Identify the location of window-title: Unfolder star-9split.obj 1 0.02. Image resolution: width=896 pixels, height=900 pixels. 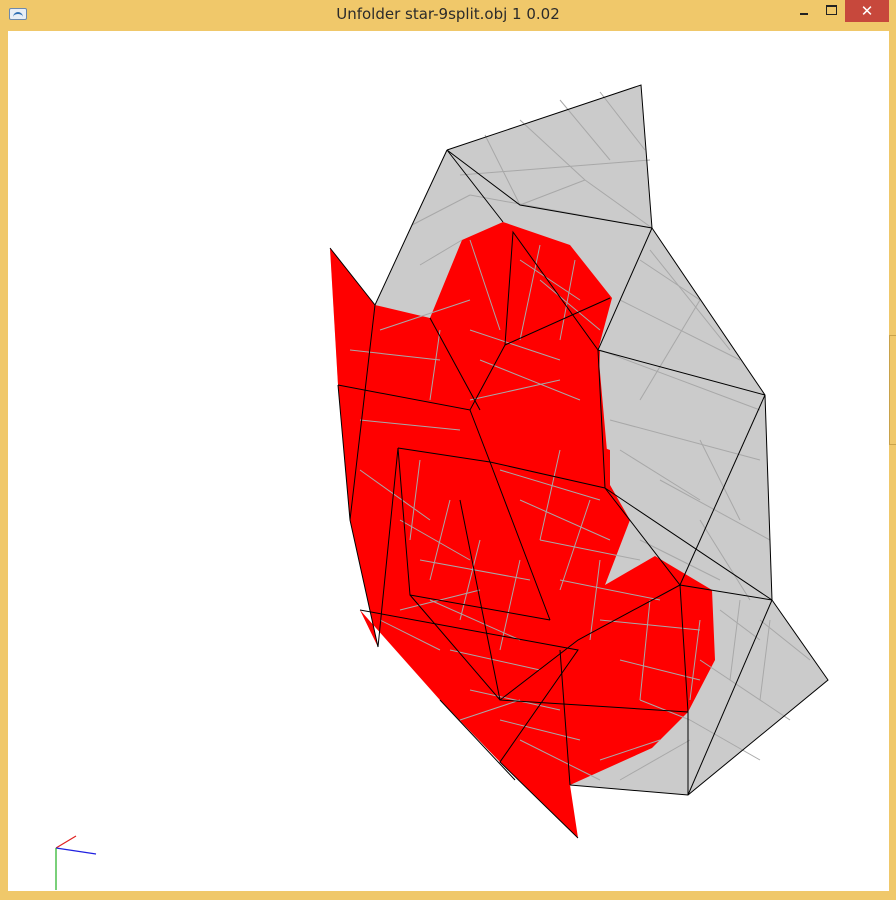
(448, 14).